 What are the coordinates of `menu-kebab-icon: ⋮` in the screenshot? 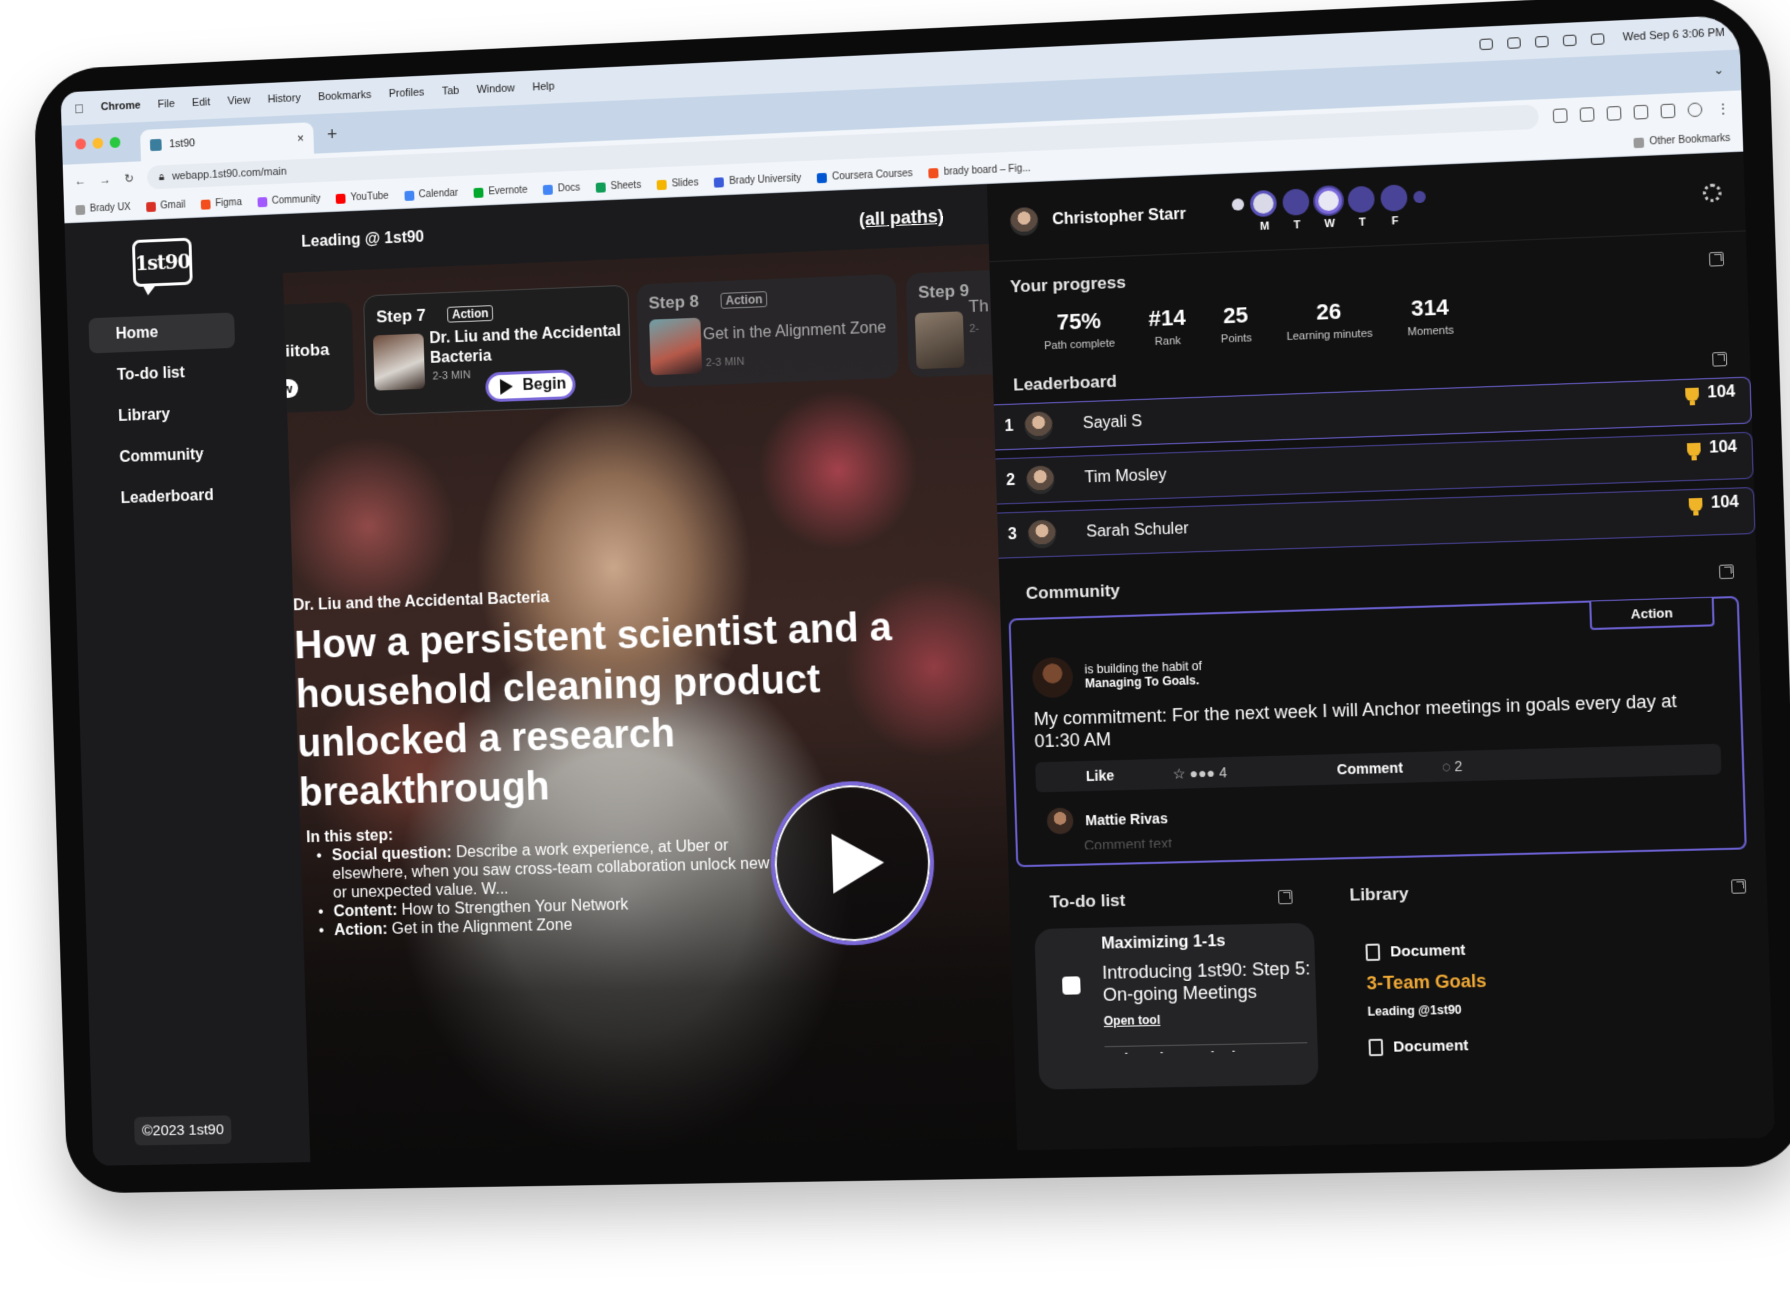 It's located at (1723, 108).